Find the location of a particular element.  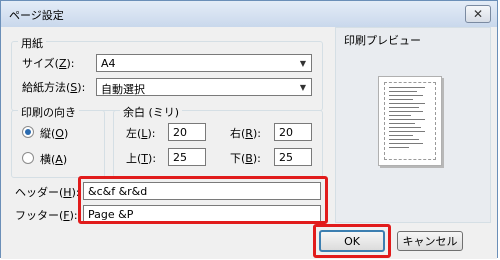

header-label: ヘッダー(H): is located at coordinates (47, 192).